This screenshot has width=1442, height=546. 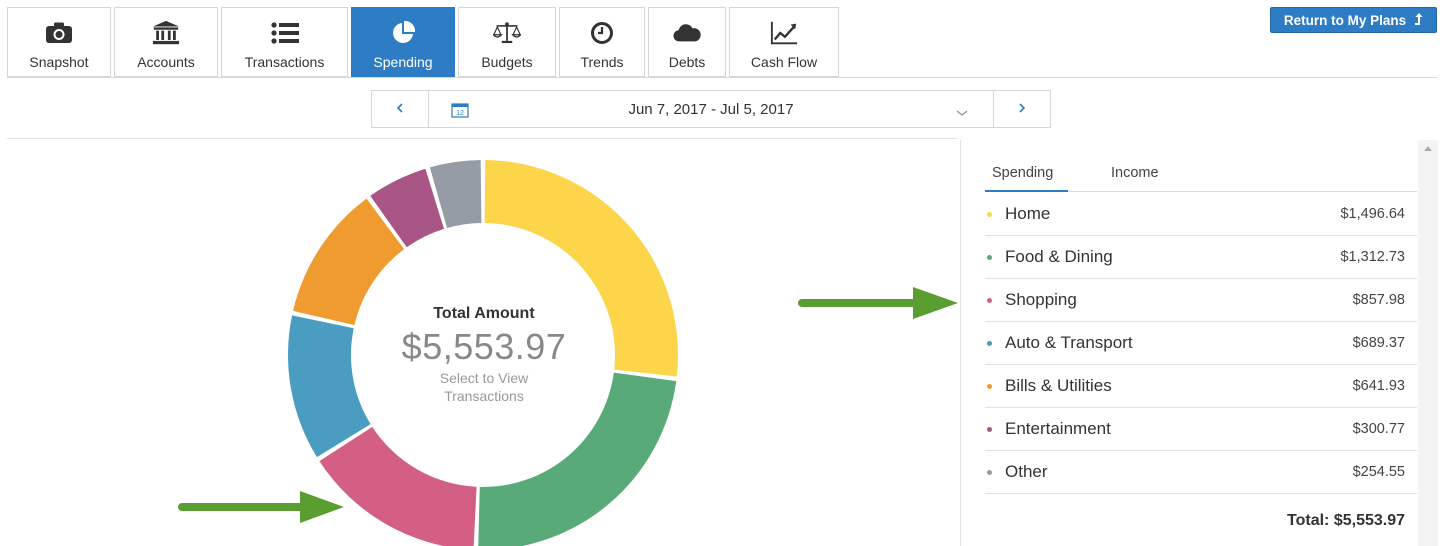 What do you see at coordinates (1135, 173) in the screenshot?
I see `tab-income-list: Income` at bounding box center [1135, 173].